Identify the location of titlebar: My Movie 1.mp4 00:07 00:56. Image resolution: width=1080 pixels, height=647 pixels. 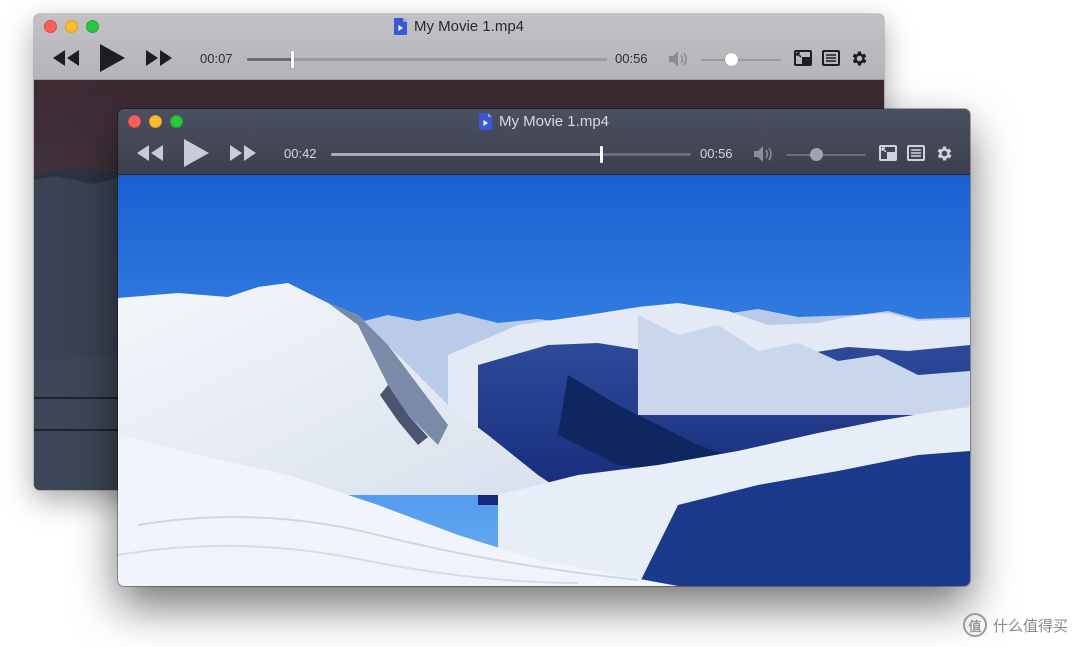
(459, 47).